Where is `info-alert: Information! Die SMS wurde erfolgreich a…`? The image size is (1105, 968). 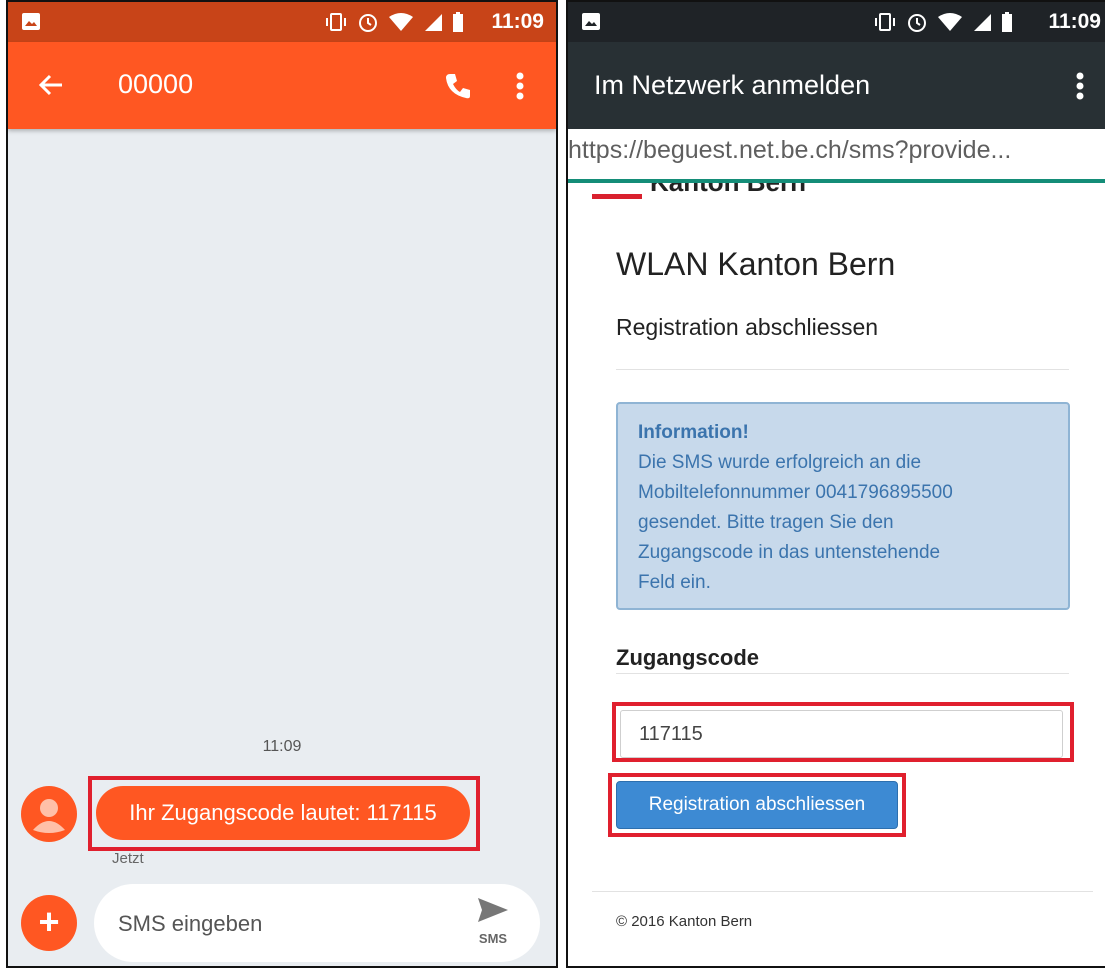 info-alert: Information! Die SMS wurde erfolgreich a… is located at coordinates (843, 506).